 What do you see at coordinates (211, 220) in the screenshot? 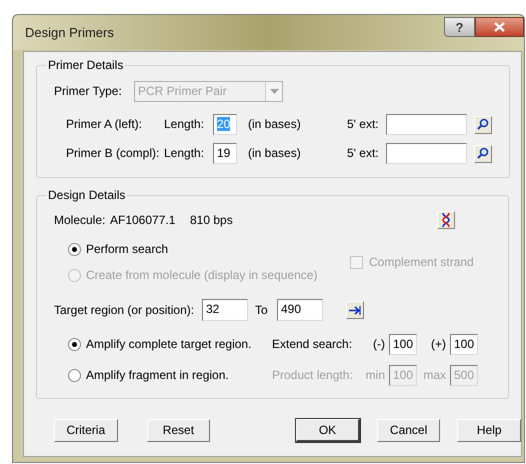
I see `molecule-size: 810 bps` at bounding box center [211, 220].